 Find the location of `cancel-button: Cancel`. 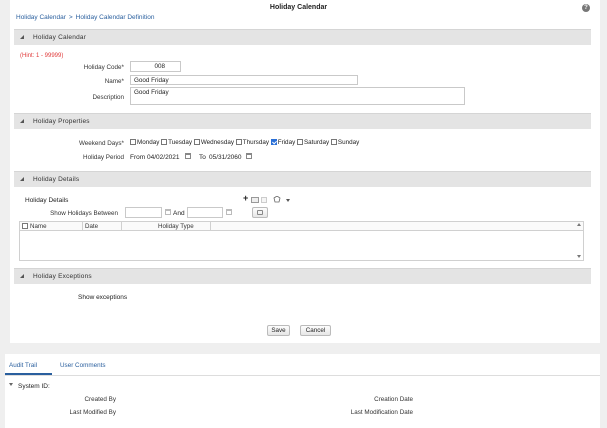

cancel-button: Cancel is located at coordinates (315, 330).